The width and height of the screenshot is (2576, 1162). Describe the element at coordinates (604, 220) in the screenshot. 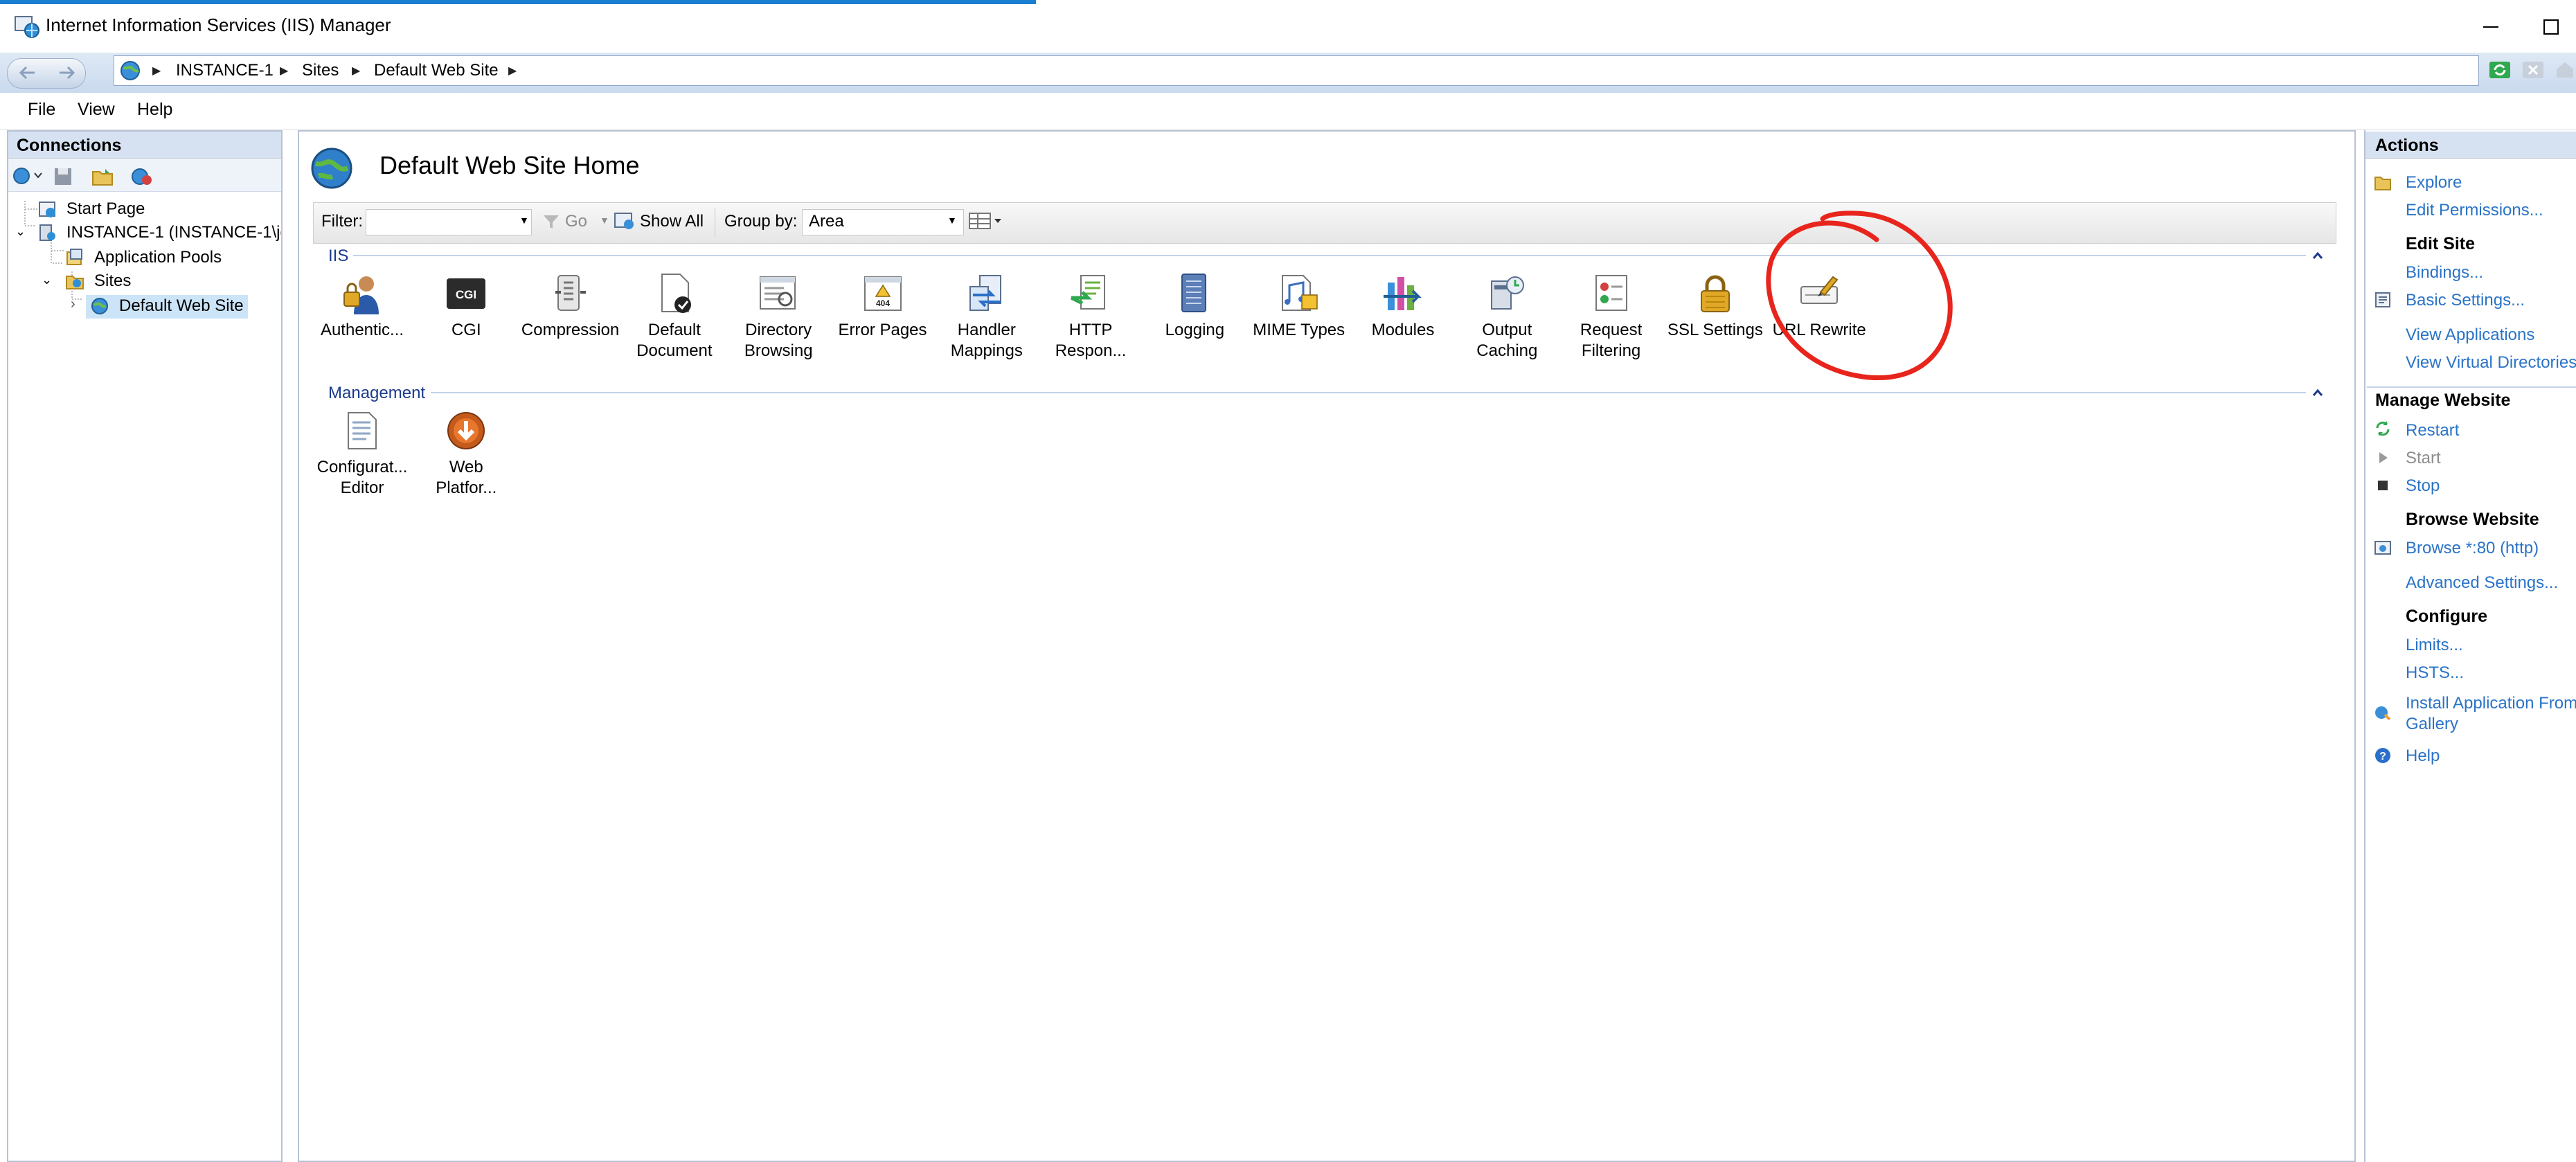

I see `go-dropdown-caret-icon: ▼` at that location.